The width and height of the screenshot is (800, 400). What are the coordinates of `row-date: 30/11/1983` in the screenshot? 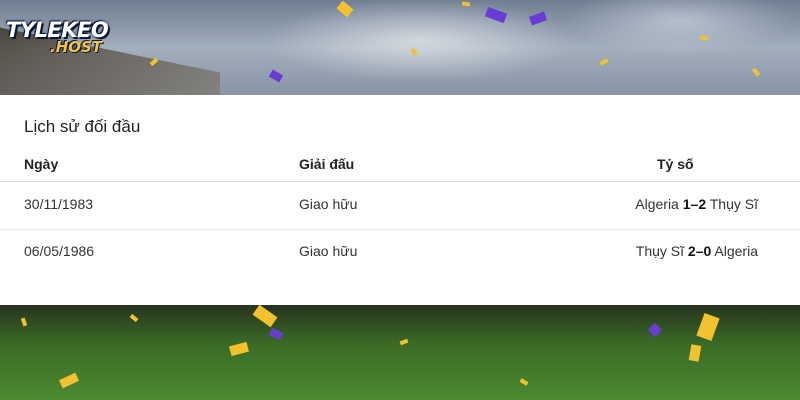 It's located at (59, 204).